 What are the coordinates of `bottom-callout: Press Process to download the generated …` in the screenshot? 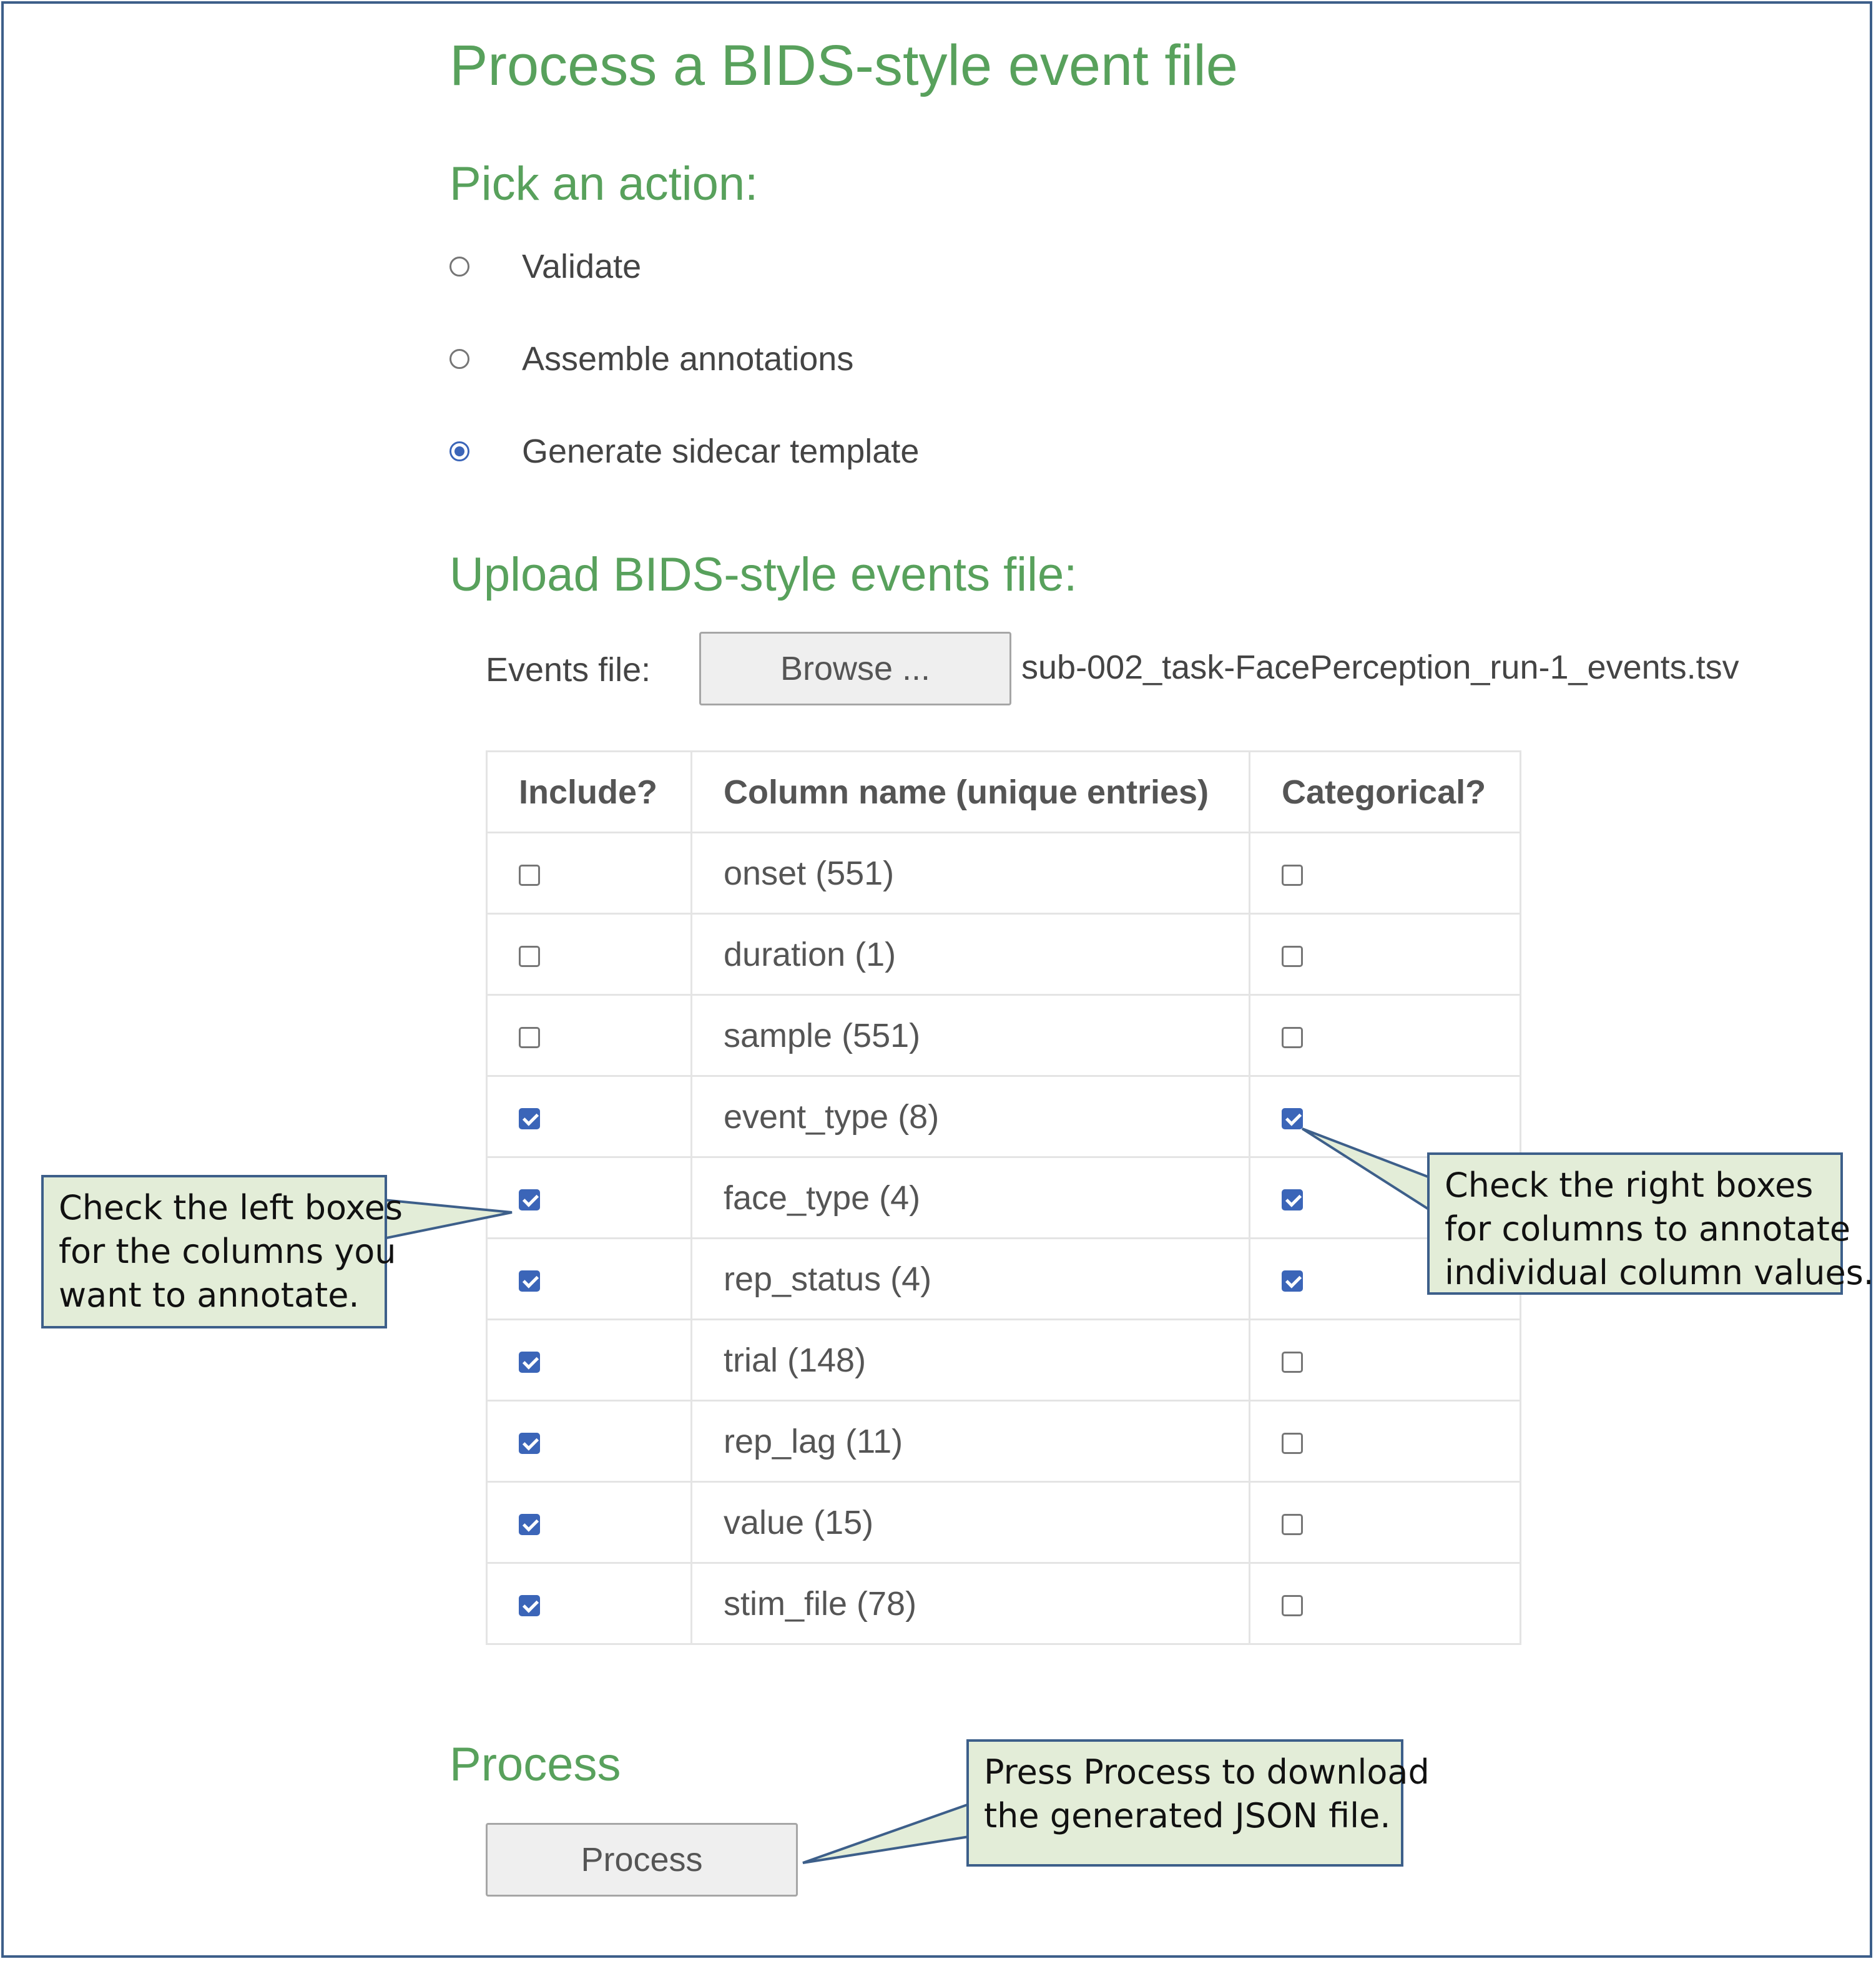 It's located at (1198, 1803).